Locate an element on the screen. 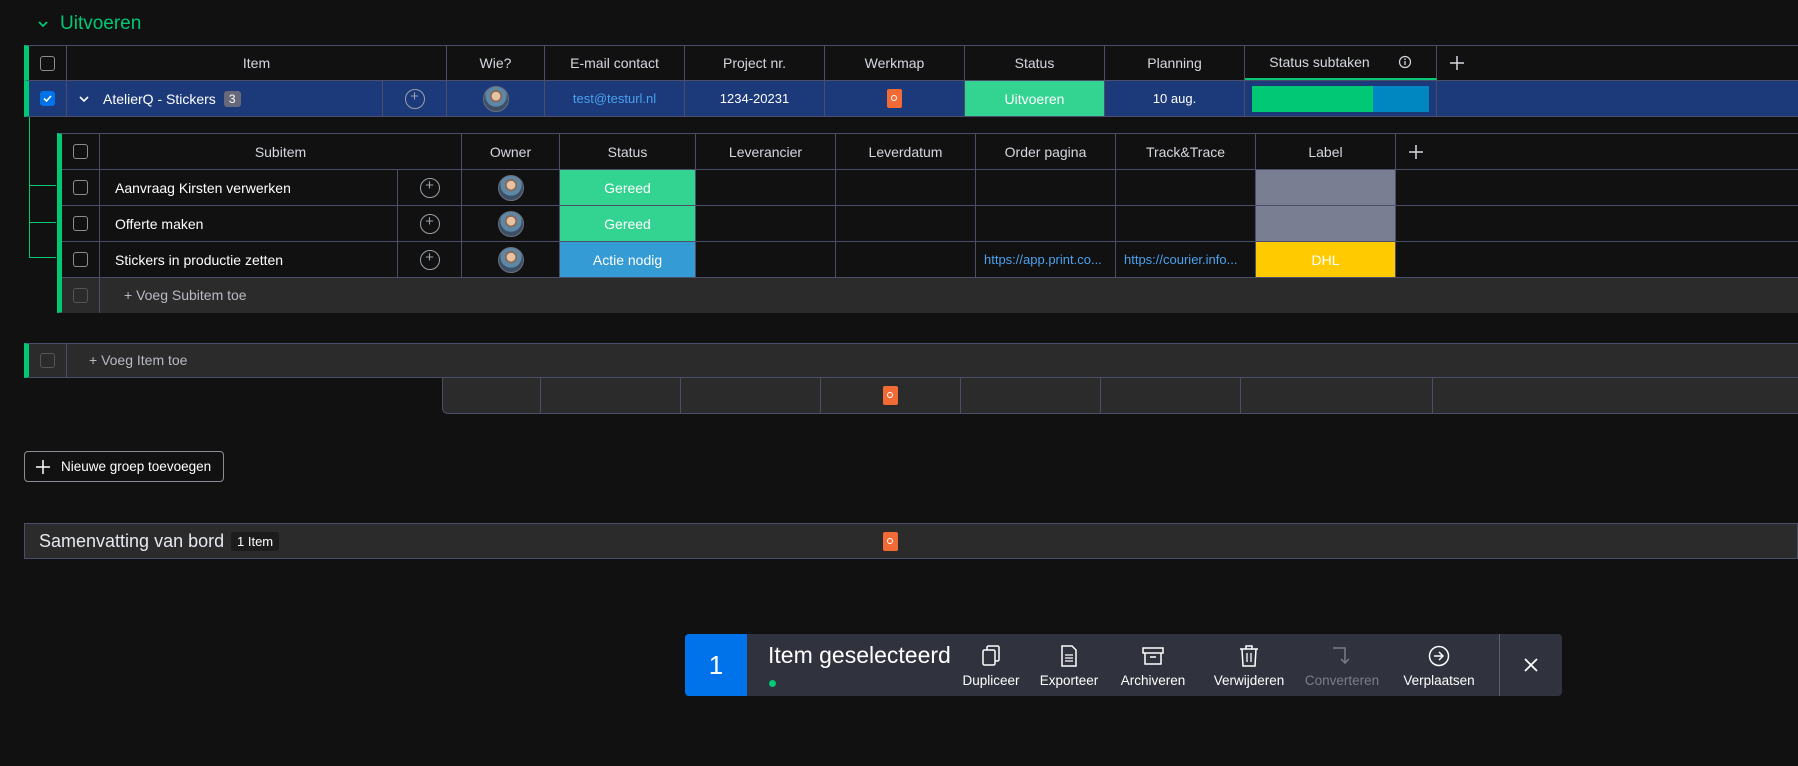 The image size is (1798, 766). subitem-label: DHL is located at coordinates (1326, 259).